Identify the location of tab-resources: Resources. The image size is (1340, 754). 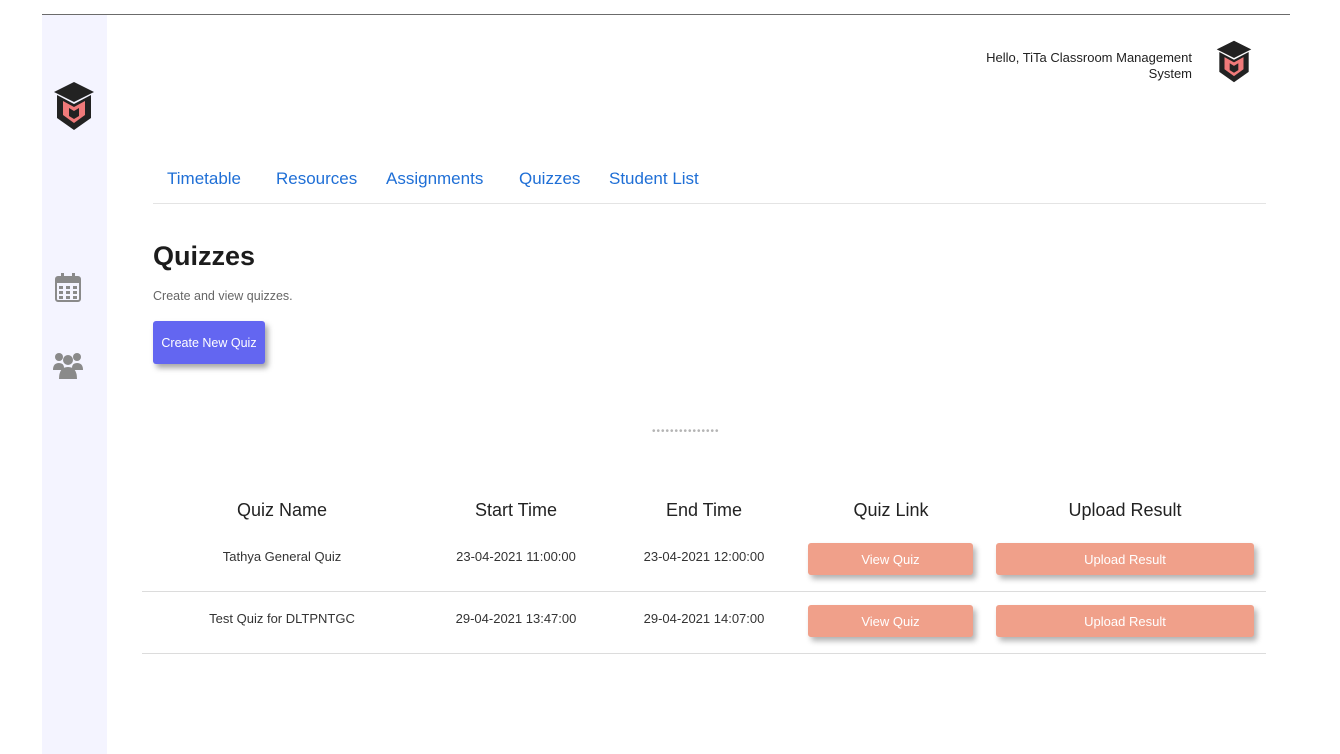
(316, 179).